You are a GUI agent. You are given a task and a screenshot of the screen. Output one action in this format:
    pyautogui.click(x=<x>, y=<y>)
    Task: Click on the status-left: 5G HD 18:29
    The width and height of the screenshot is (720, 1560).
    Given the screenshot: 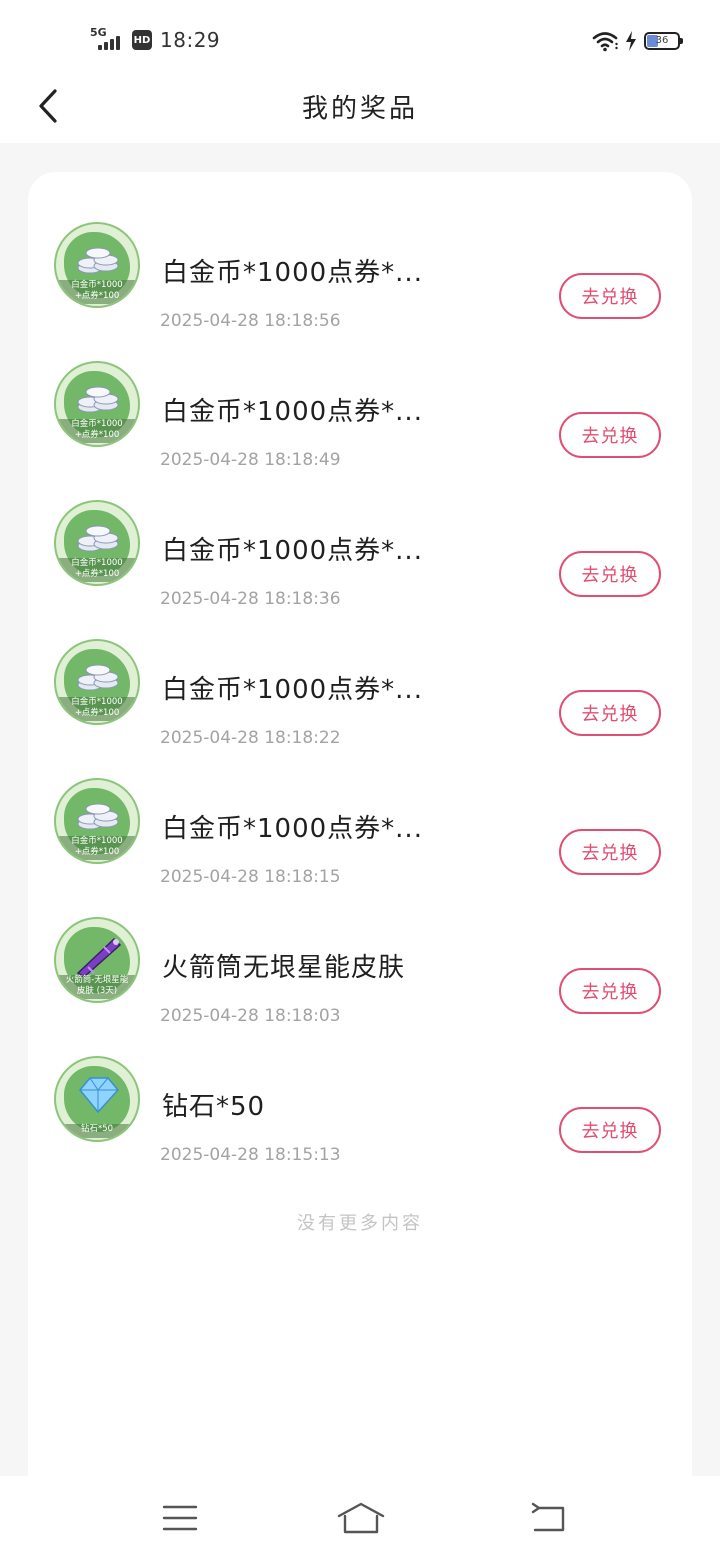 What is the action you would take?
    pyautogui.click(x=155, y=40)
    